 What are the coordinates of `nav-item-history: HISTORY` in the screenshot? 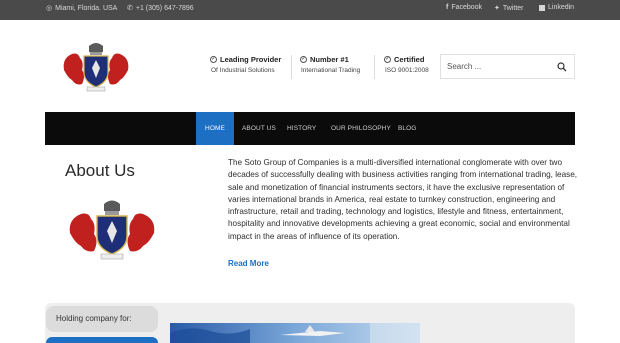 It's located at (301, 128).